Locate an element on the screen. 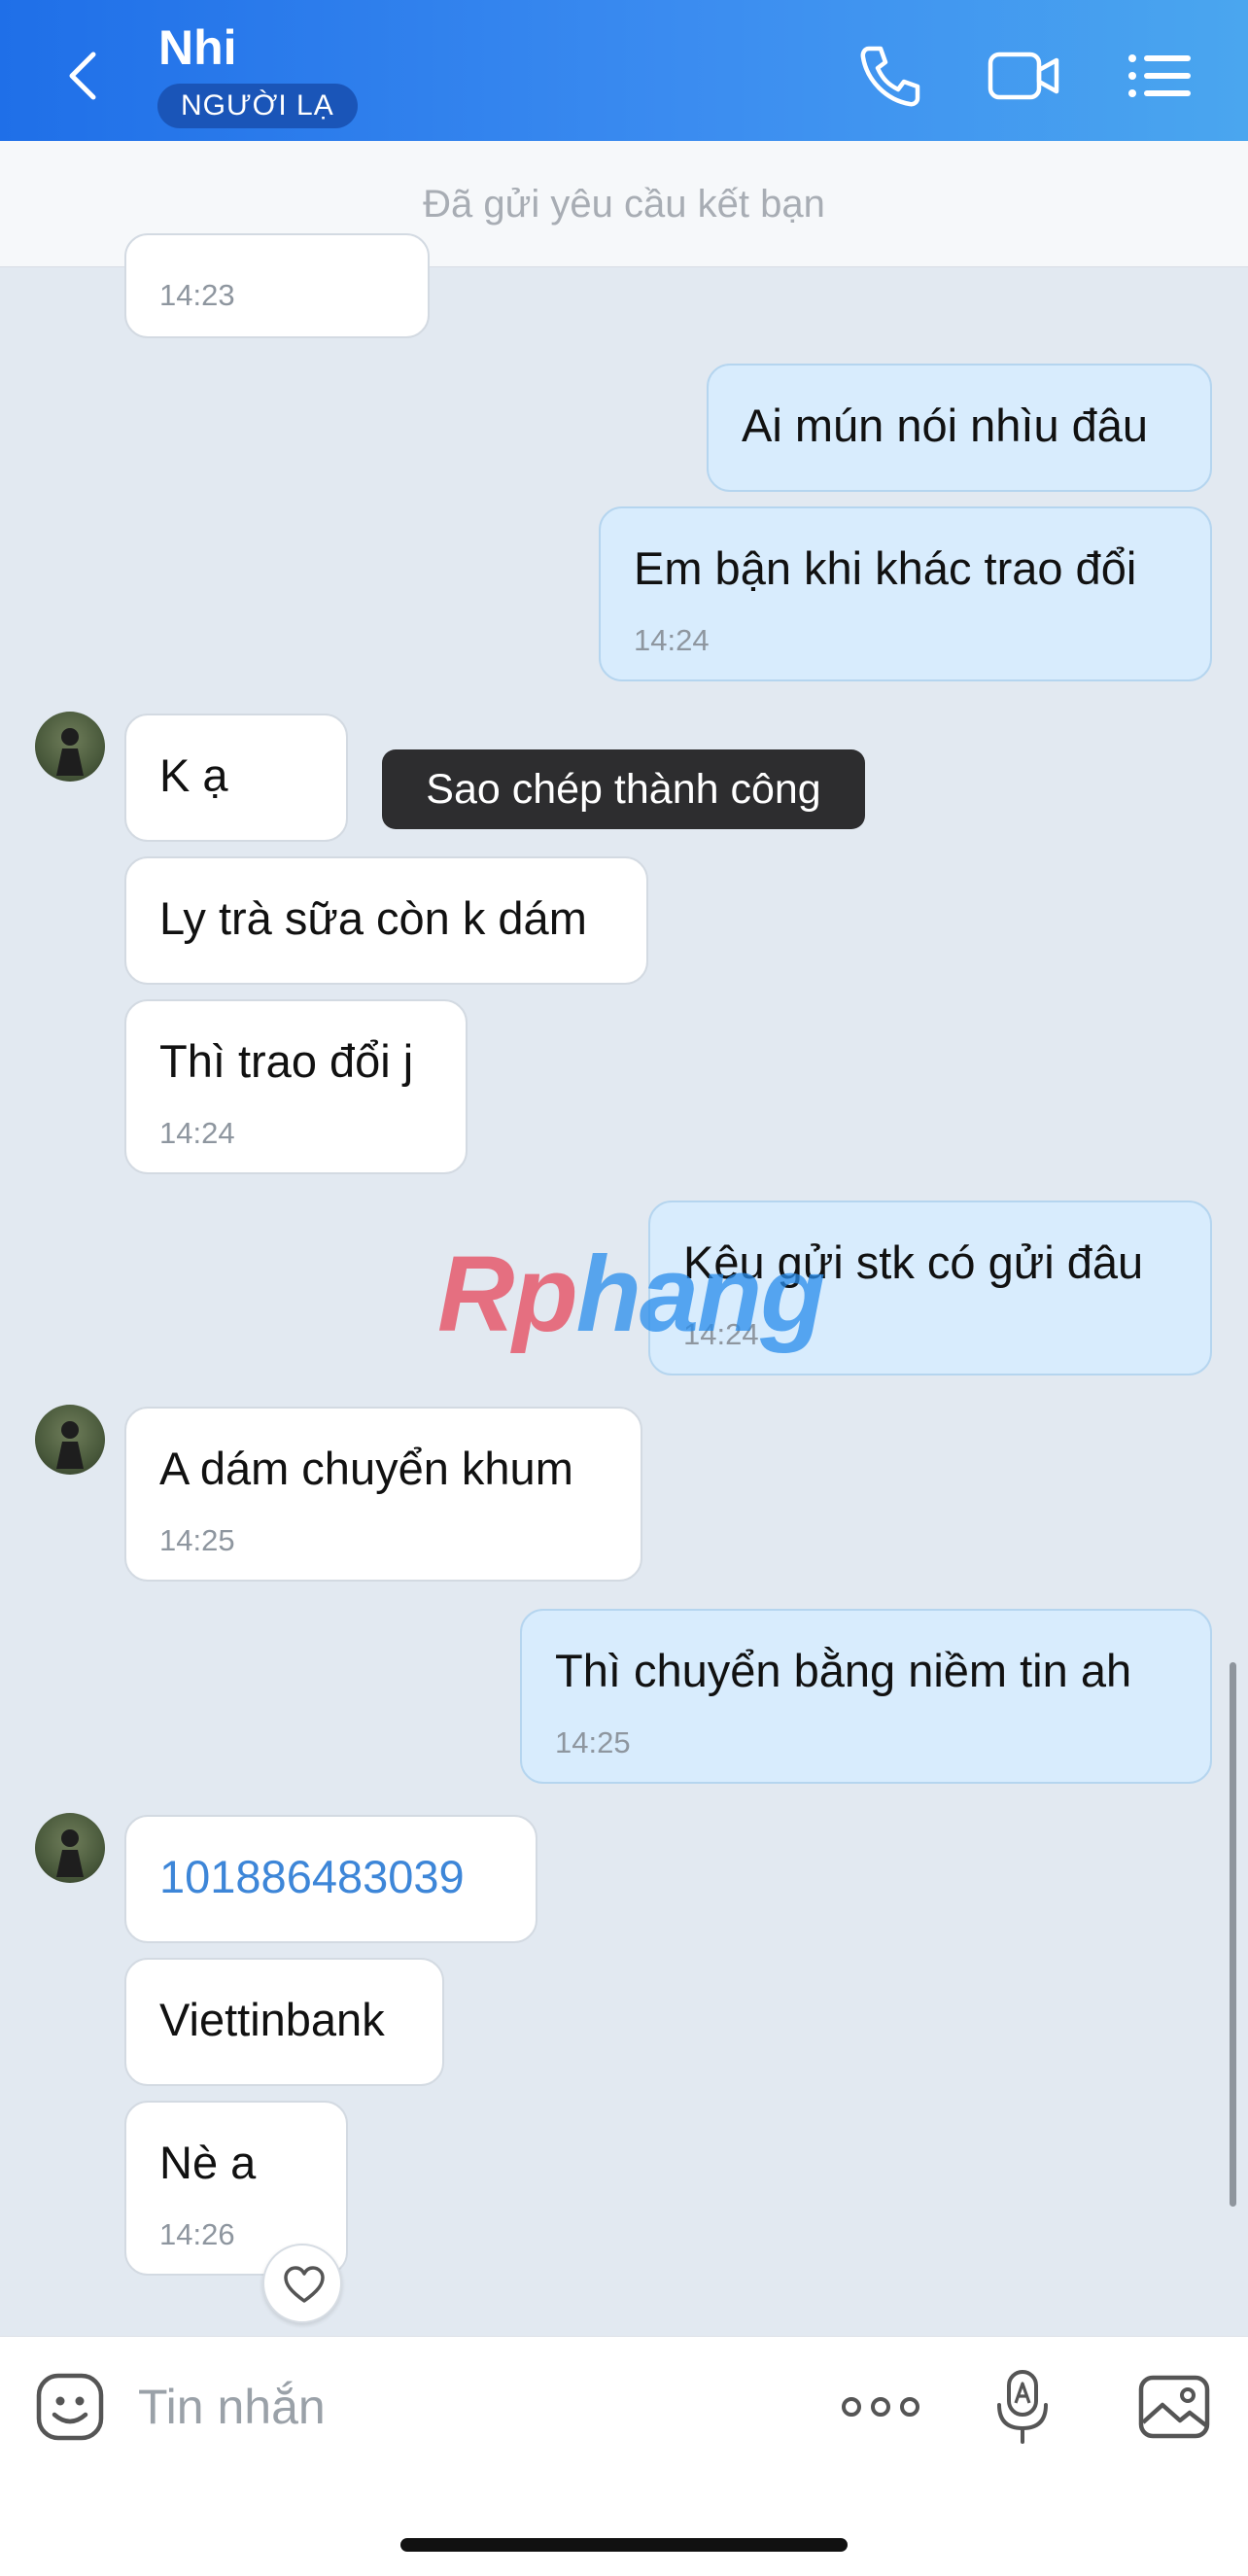  message-bubble-incoming: Ly trà sữa còn k dám is located at coordinates (386, 920).